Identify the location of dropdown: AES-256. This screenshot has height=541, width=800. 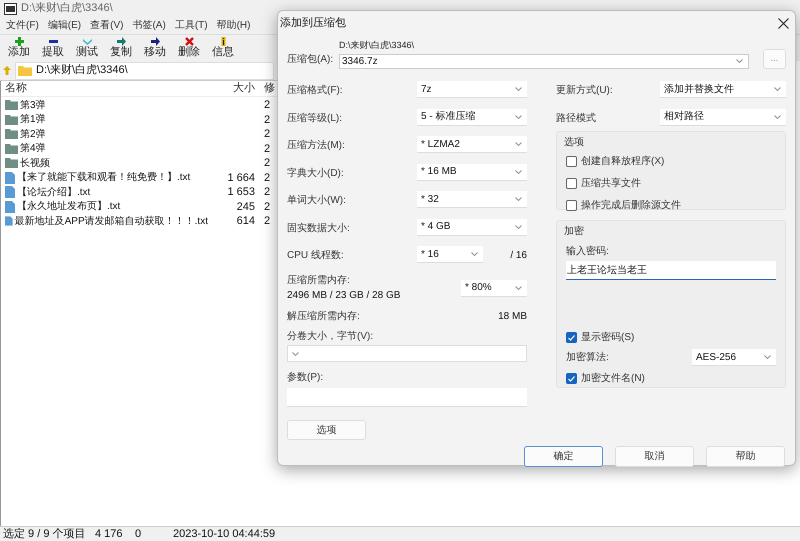
(734, 357).